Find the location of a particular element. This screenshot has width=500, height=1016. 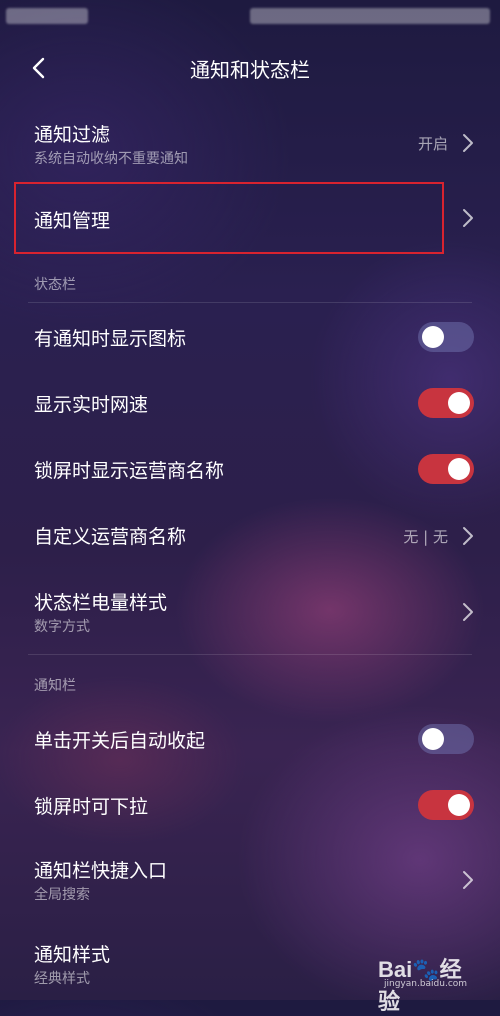

row-title: 锁屏时显示运营商名称 is located at coordinates (129, 471).